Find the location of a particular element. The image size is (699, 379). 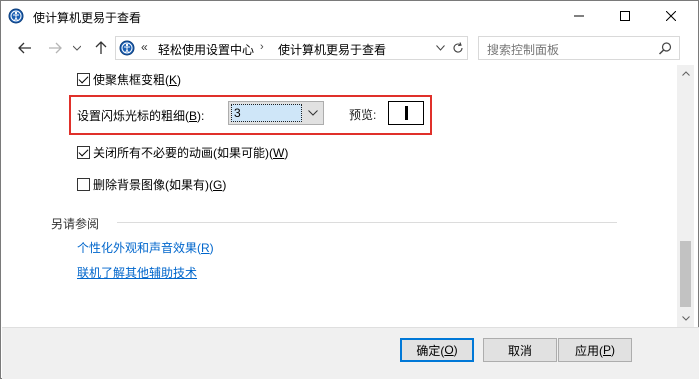

search-placeholder: 搜索控制面板 is located at coordinates (523, 50).